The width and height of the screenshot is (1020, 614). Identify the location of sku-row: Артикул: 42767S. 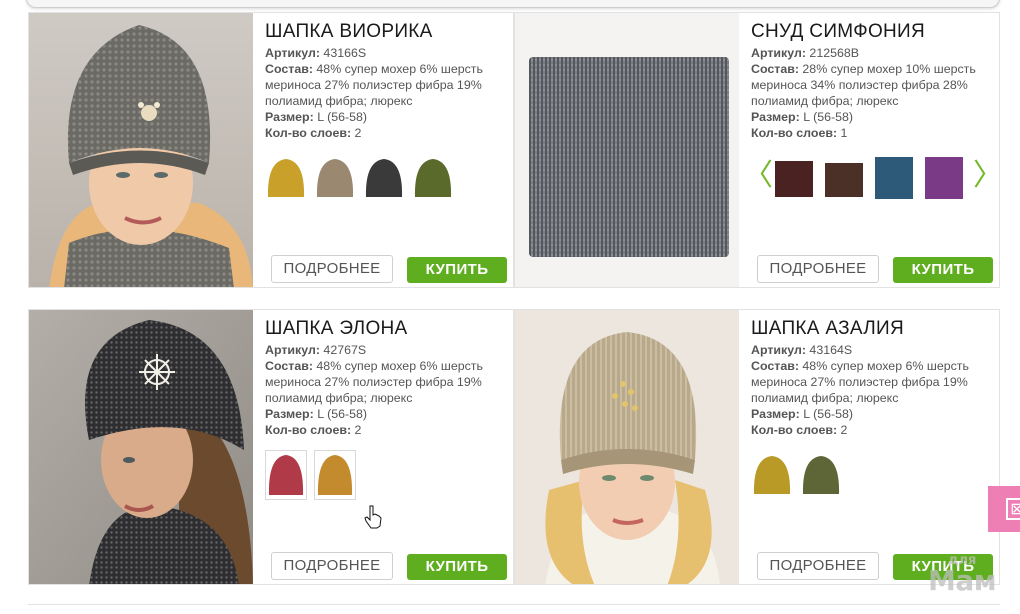
(385, 350).